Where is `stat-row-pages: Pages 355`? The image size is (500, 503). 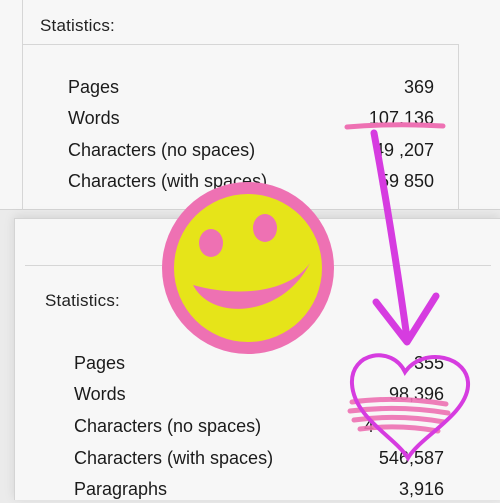
stat-row-pages: Pages 355 is located at coordinates (259, 365).